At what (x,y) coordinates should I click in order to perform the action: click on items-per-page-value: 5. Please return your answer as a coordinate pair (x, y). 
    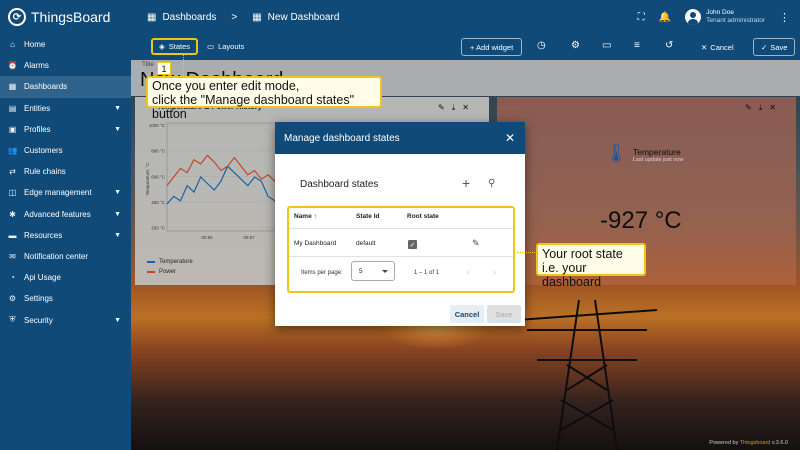
    Looking at the image, I should click on (361, 271).